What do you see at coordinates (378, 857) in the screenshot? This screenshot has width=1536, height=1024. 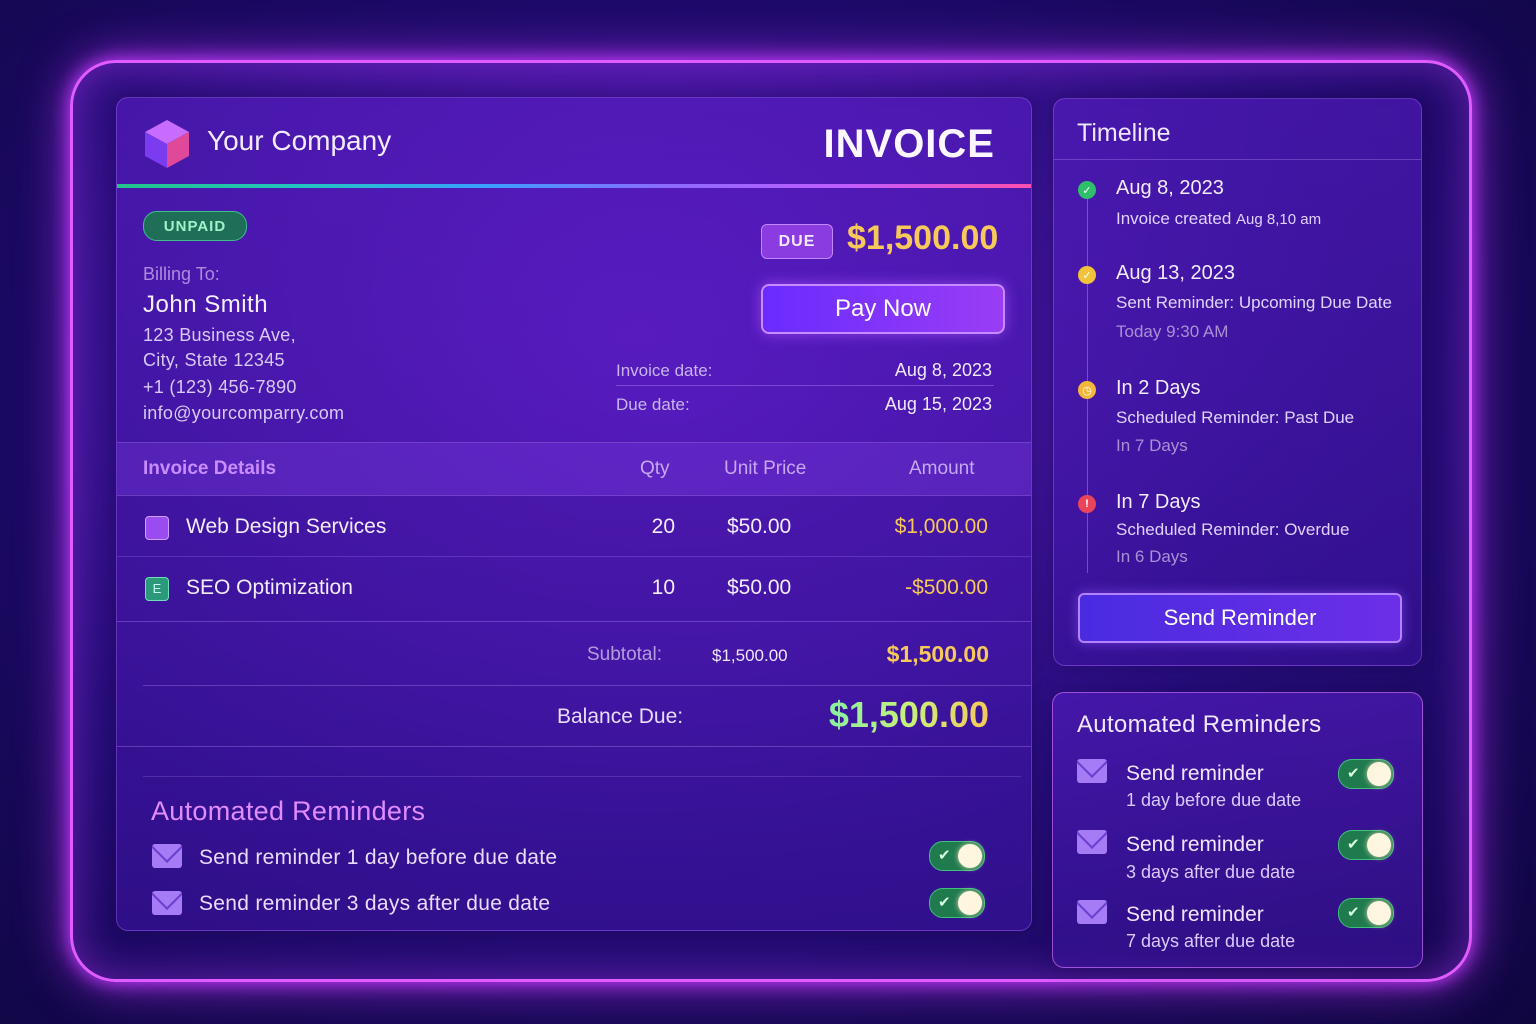 I see `reminder-label: Send reminder 1 day before due date` at bounding box center [378, 857].